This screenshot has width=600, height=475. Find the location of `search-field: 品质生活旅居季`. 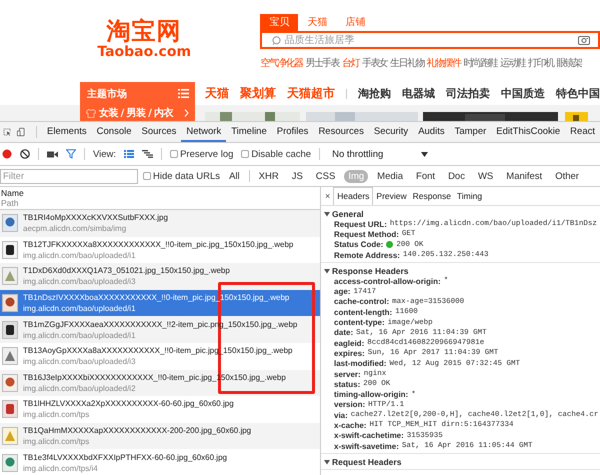

search-field: 品质生活旅居季 is located at coordinates (430, 40).